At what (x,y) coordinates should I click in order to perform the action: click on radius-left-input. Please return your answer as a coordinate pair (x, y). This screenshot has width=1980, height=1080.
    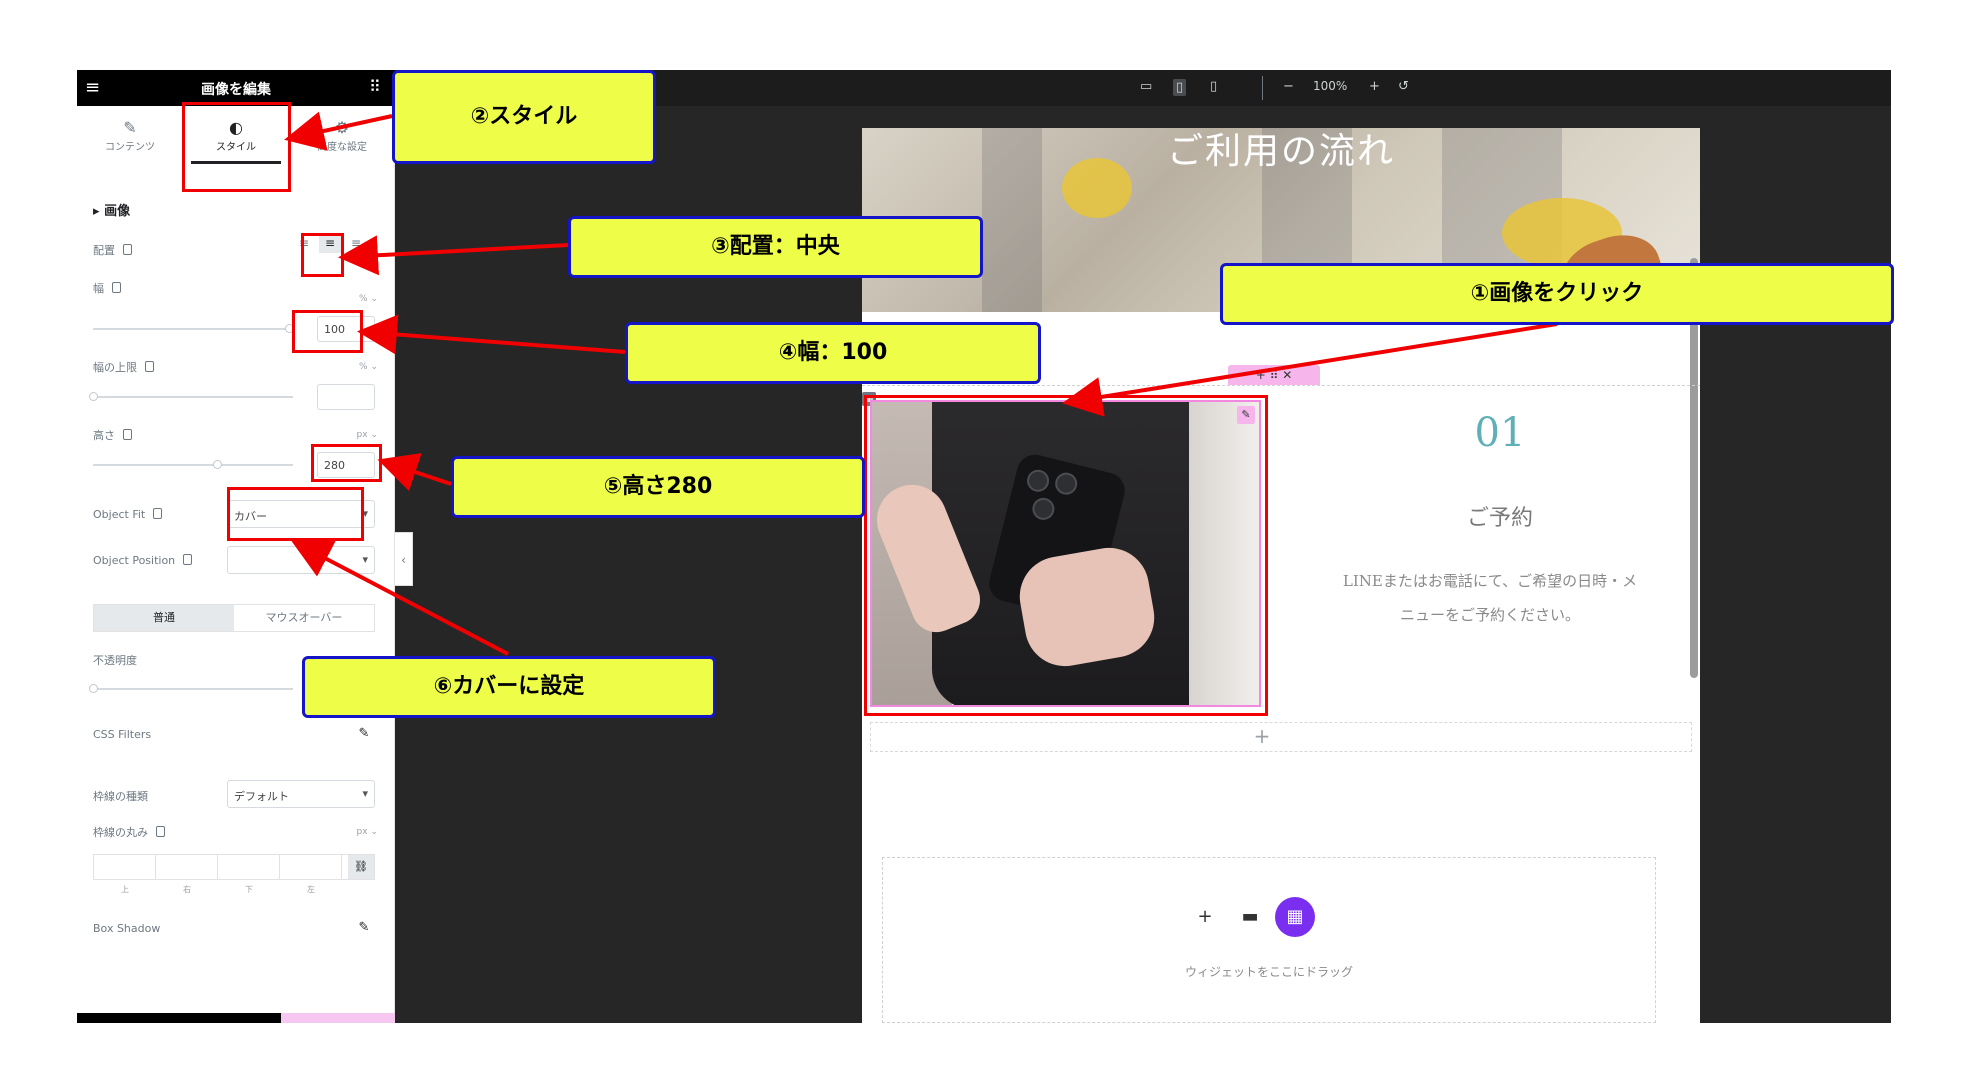
    Looking at the image, I should click on (311, 867).